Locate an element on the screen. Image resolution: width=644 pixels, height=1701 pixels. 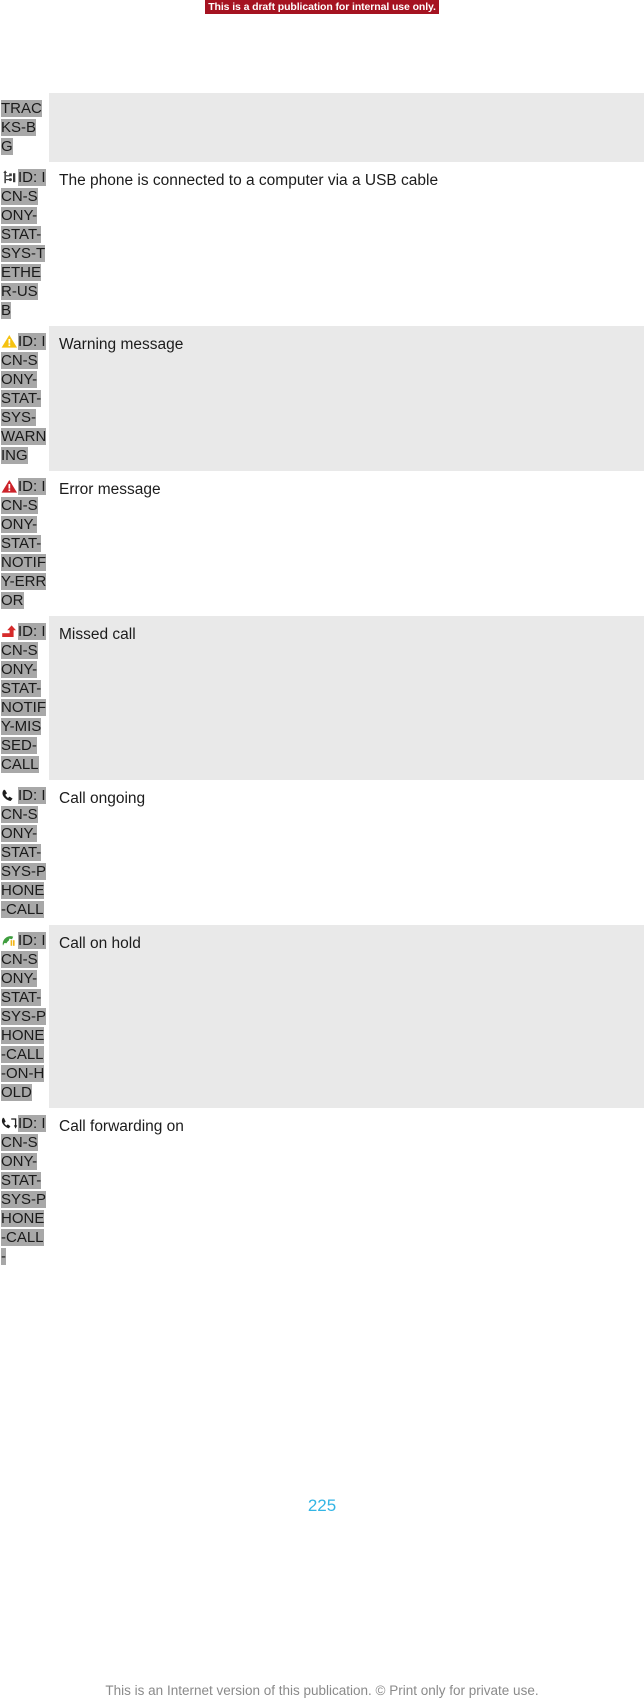
icon-id-cell: ID: ICN-SONY-STAT-SYS-PHONE-CALL- is located at coordinates (24, 1190).